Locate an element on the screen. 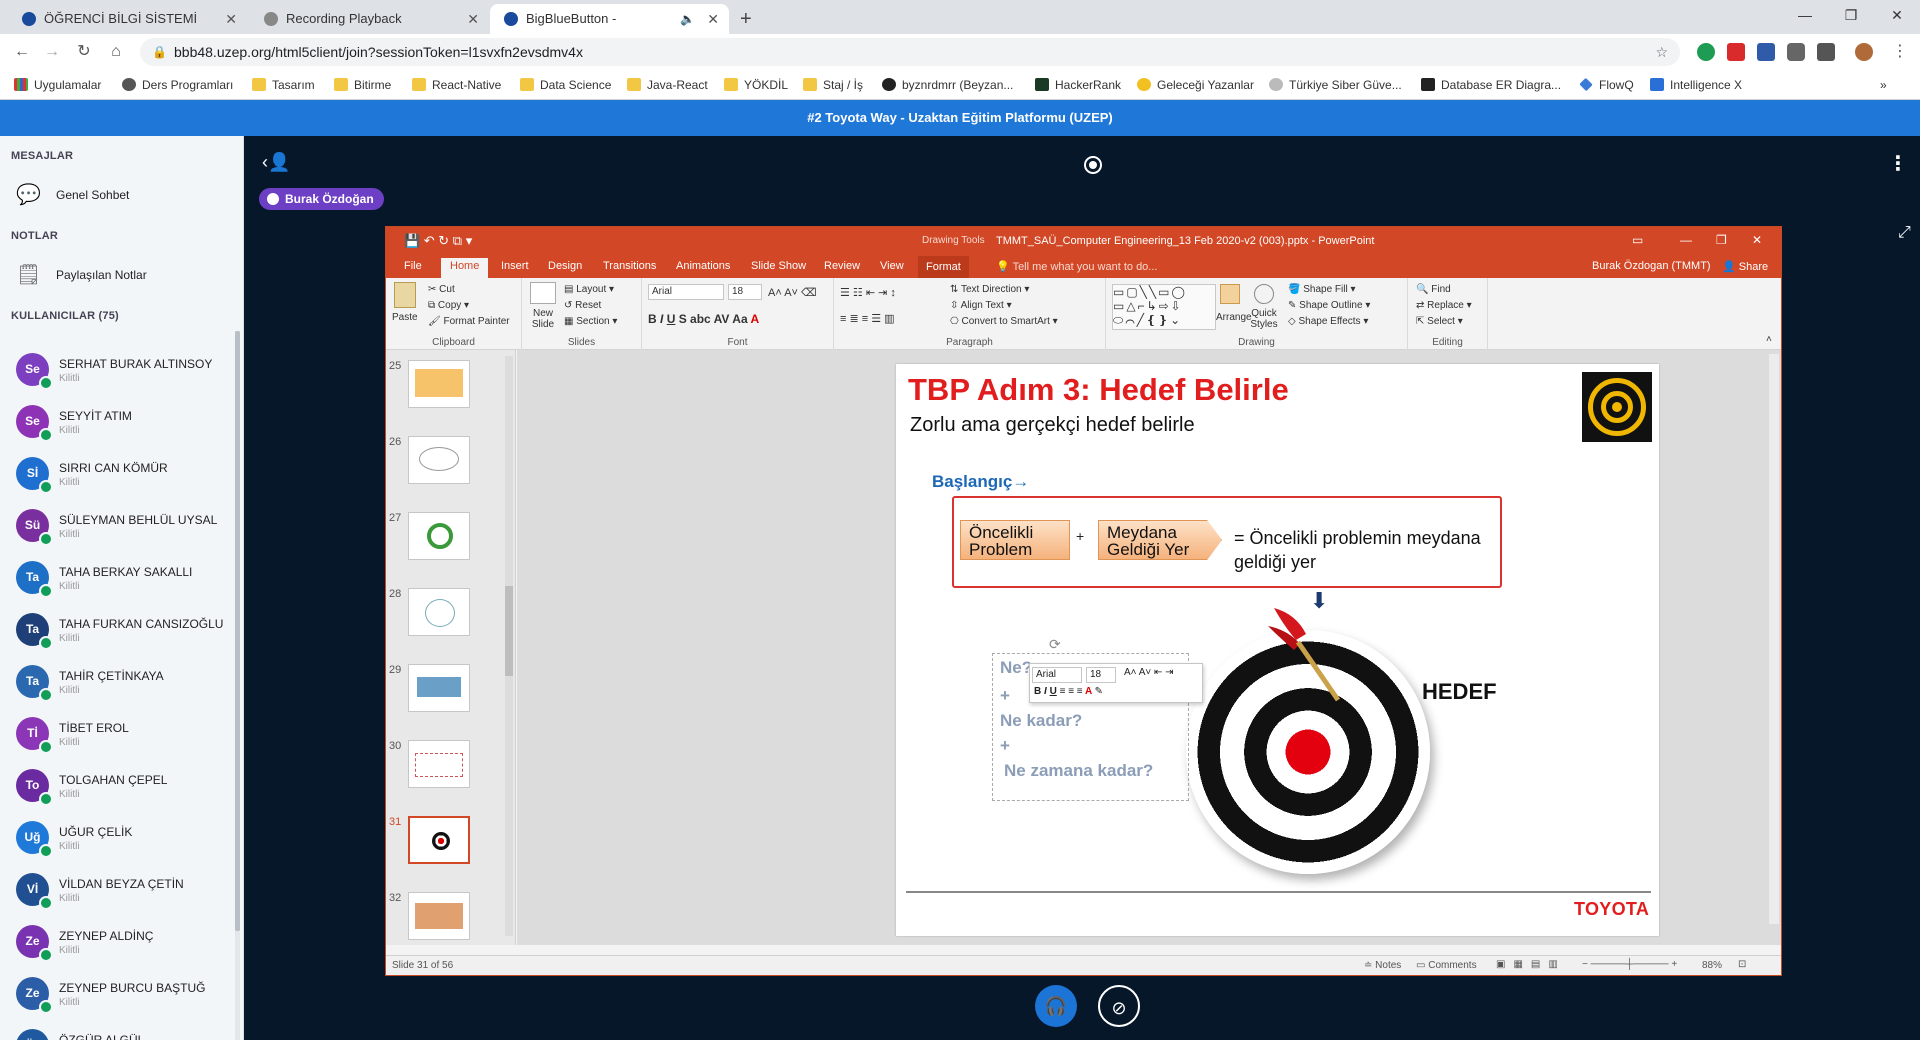 Image resolution: width=1920 pixels, height=1040 pixels. ppt-minimize-icon: — is located at coordinates (1686, 240).